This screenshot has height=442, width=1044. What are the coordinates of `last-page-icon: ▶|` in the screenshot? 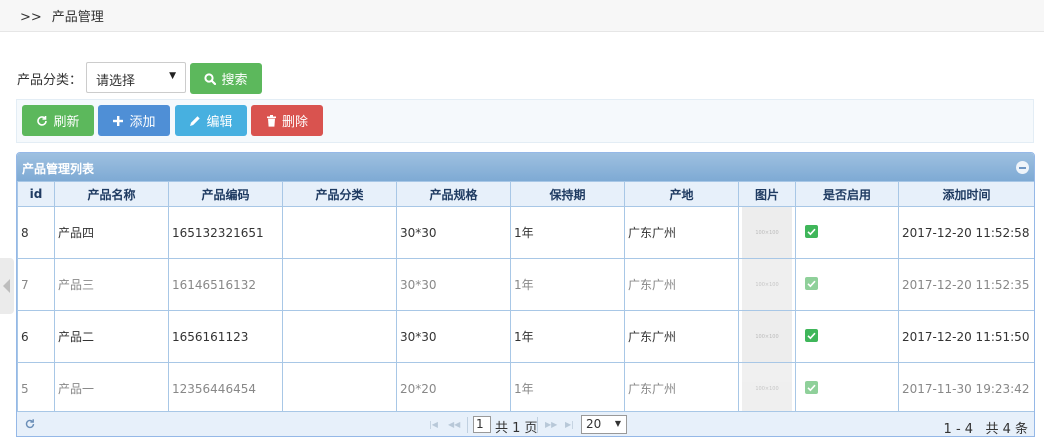 It's located at (569, 424).